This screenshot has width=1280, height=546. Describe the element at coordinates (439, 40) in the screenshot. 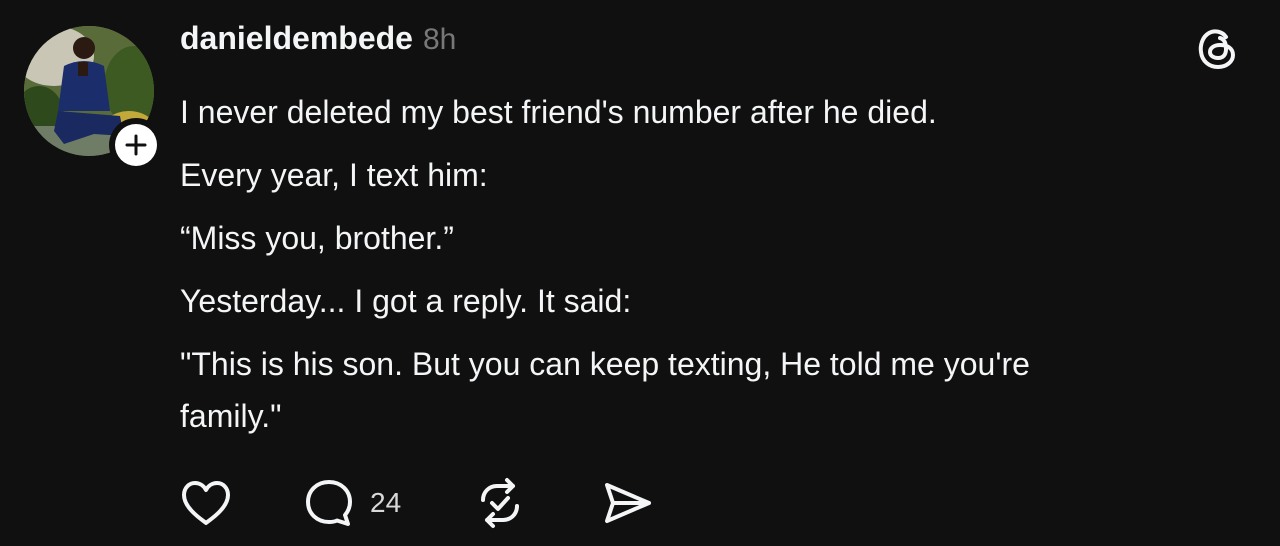

I see `post-timestamp: 8h` at that location.